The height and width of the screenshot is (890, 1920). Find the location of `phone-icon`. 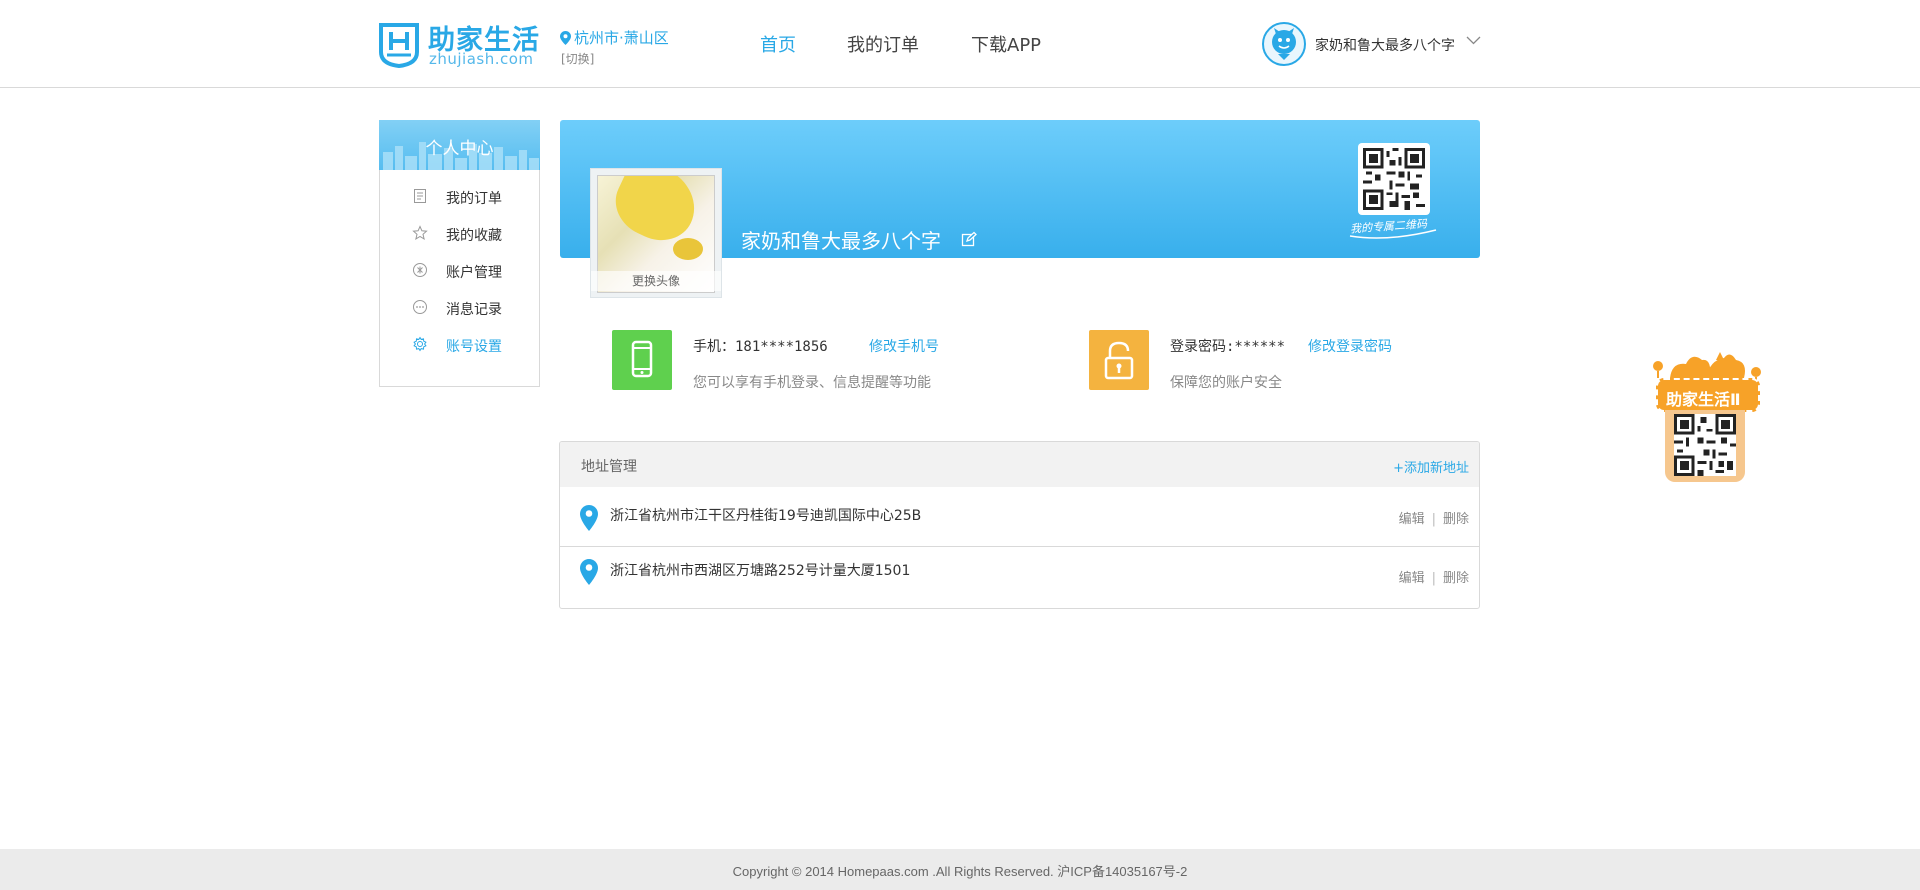

phone-icon is located at coordinates (642, 360).